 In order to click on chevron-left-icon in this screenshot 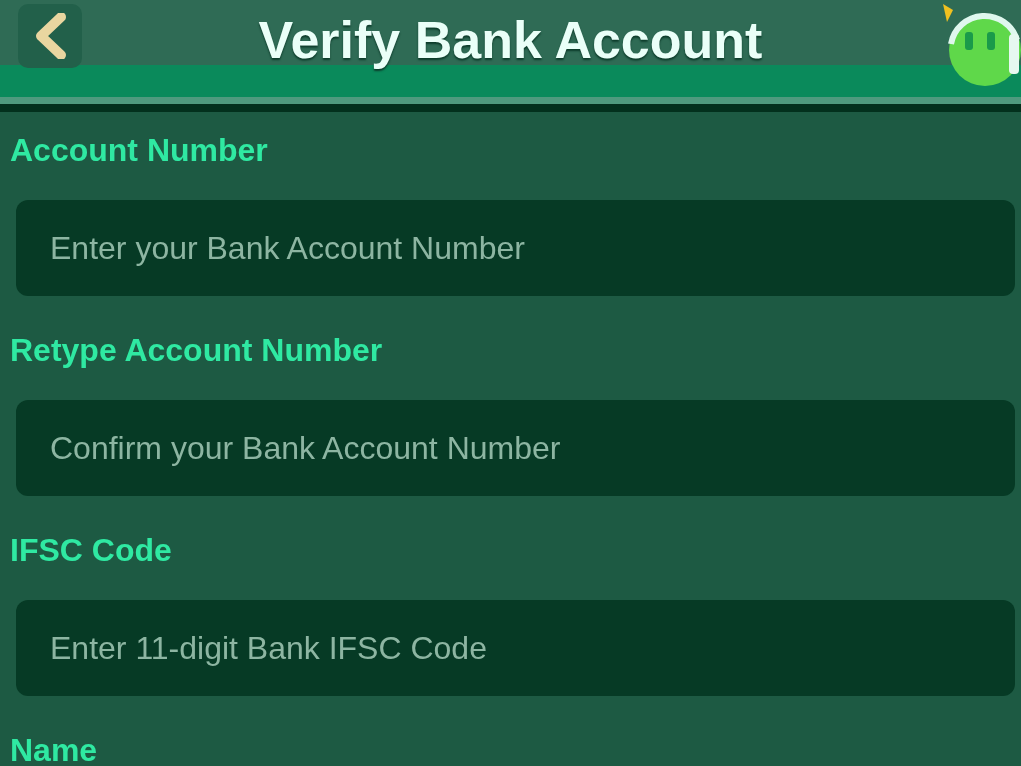, I will do `click(50, 36)`.